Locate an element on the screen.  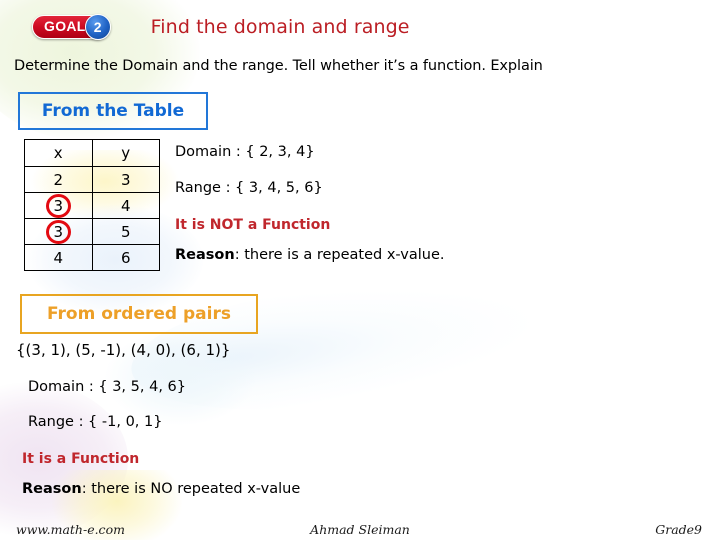
pairs-reason-text: : there is NO repeated x-value is located at coordinates (191, 489).